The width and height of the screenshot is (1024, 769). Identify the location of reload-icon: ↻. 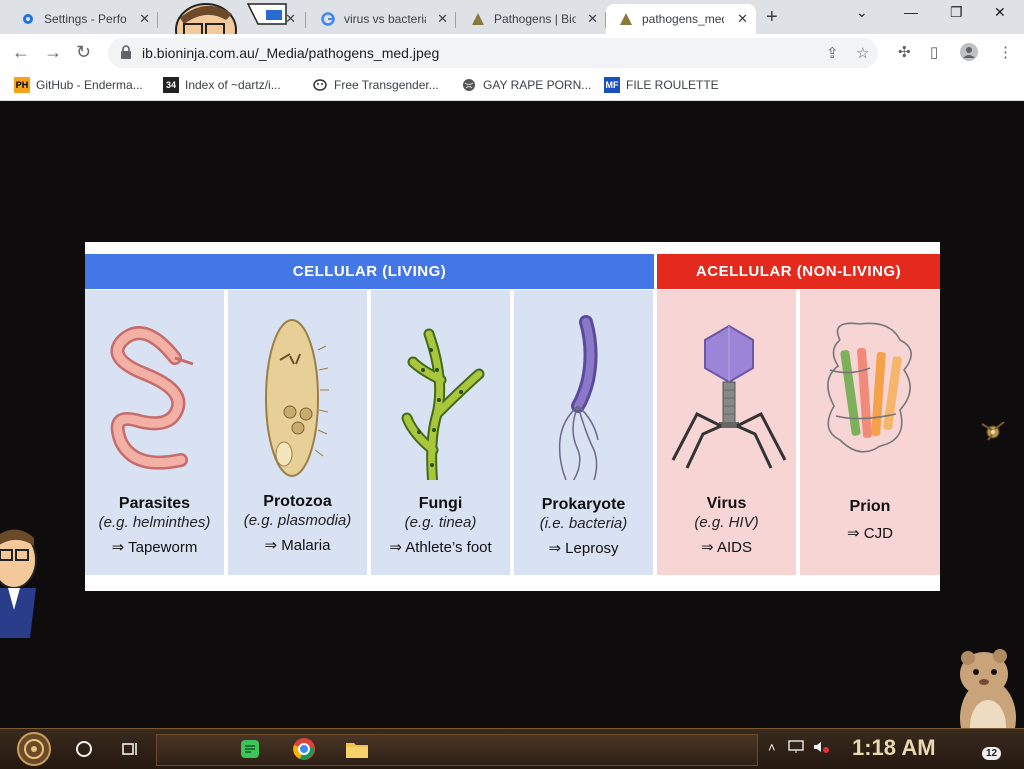
(83, 52).